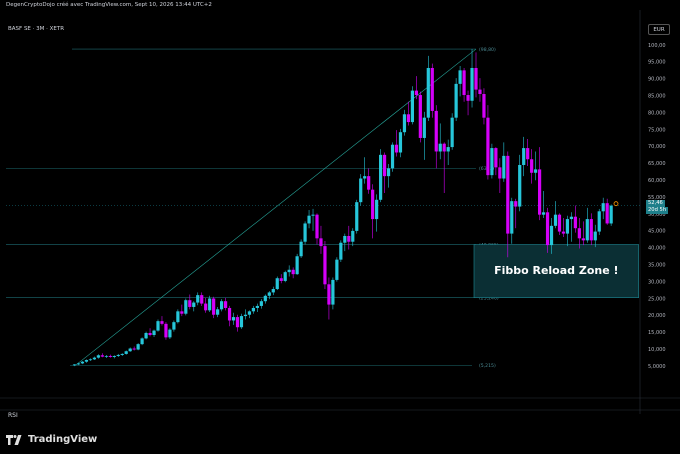  Describe the element at coordinates (659, 29) in the screenshot. I see `currency-button: EUR` at that location.